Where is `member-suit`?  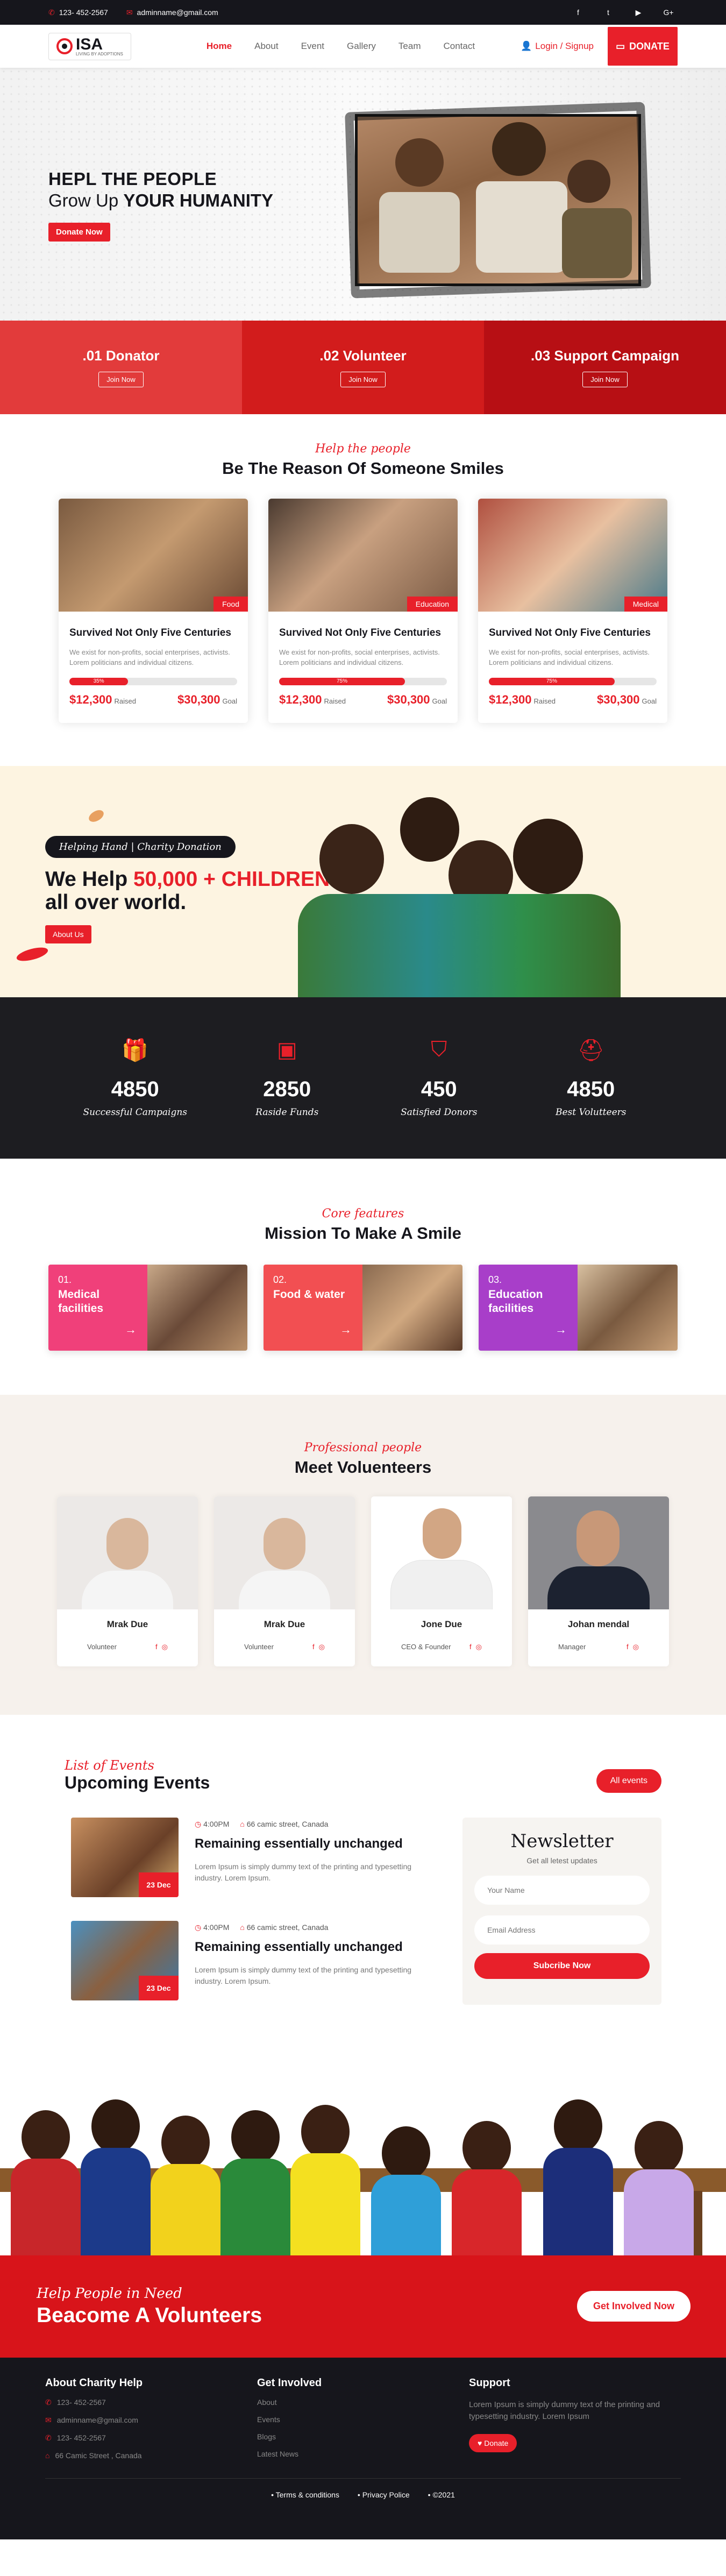
member-suit is located at coordinates (598, 1587).